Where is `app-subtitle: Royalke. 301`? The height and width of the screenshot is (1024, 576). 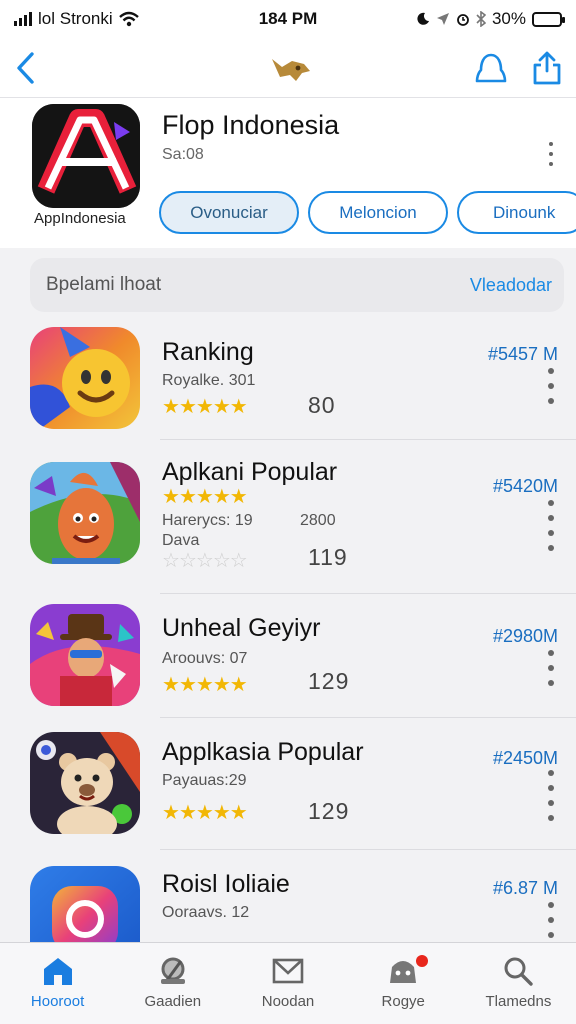 app-subtitle: Royalke. 301 is located at coordinates (209, 380).